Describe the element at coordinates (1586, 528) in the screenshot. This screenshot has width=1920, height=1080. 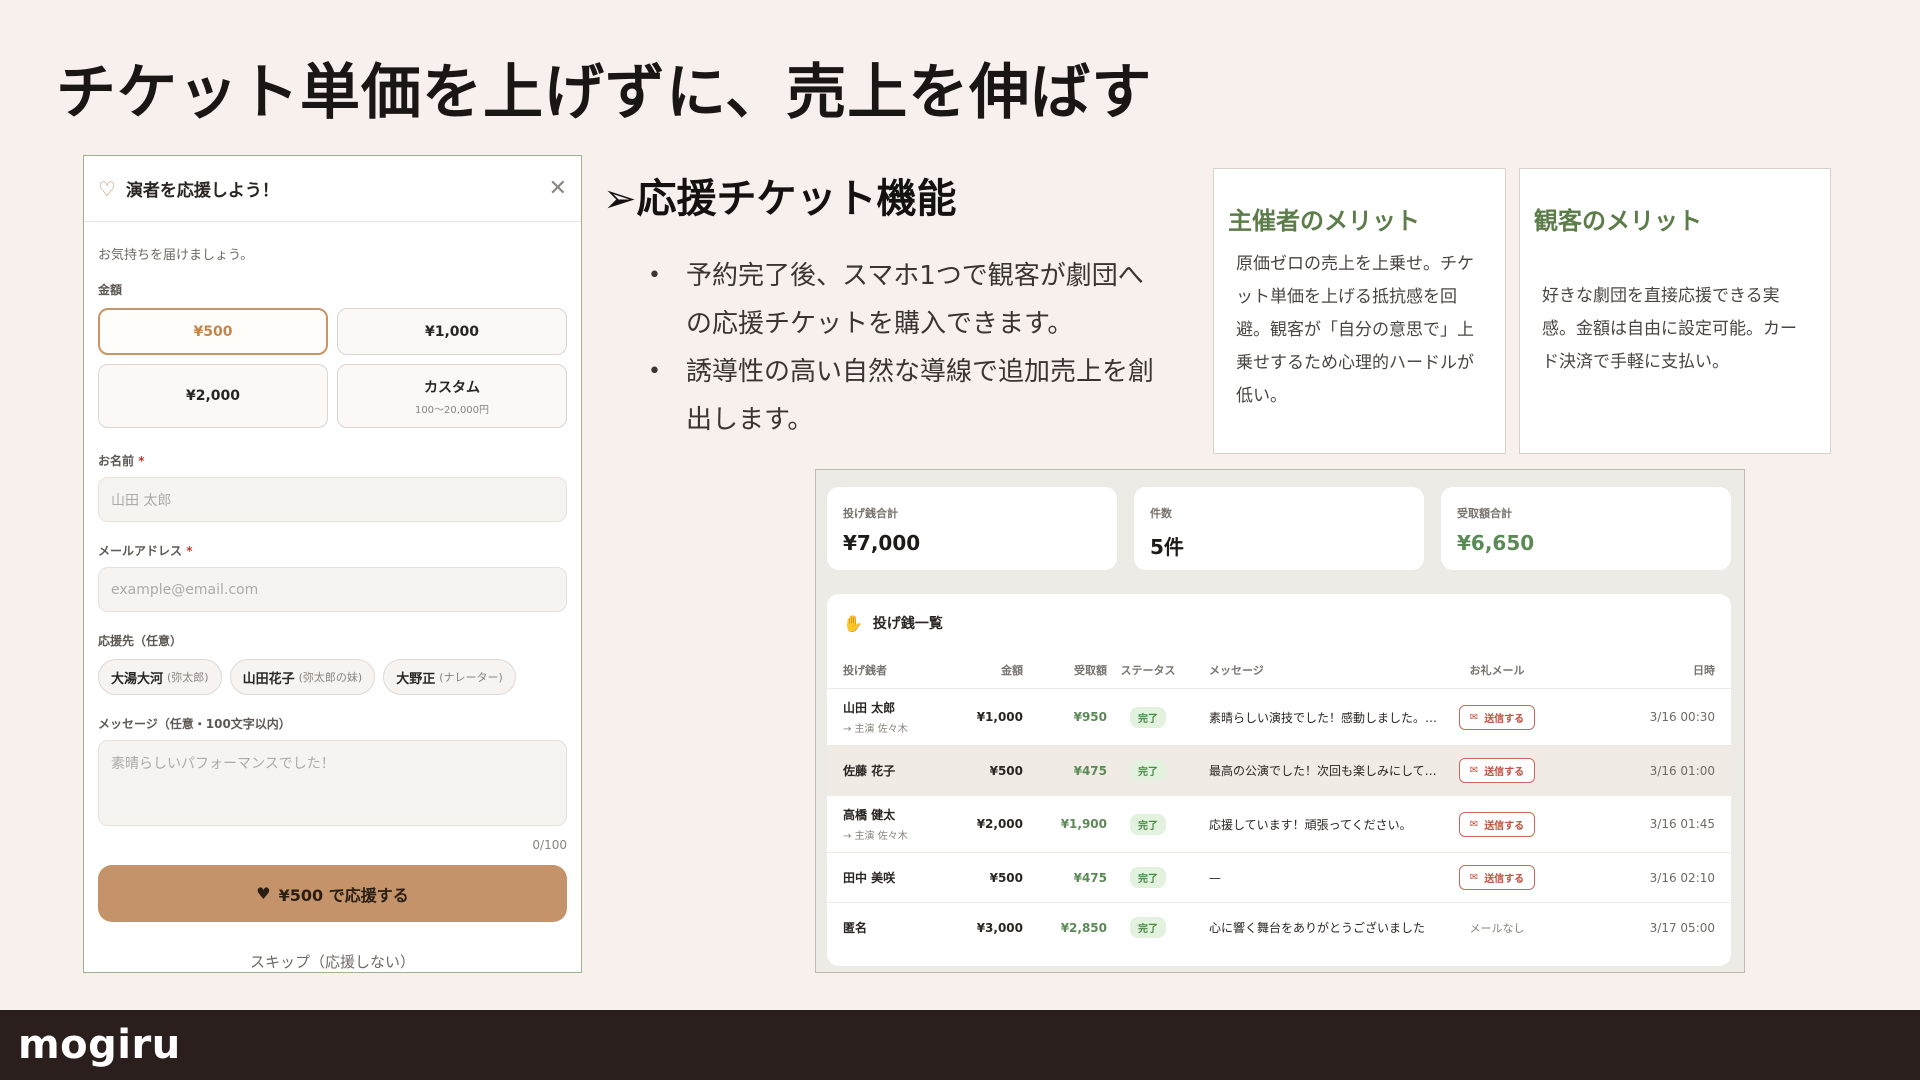
I see `stat-card-received: 受取額合計 ¥6,650` at that location.